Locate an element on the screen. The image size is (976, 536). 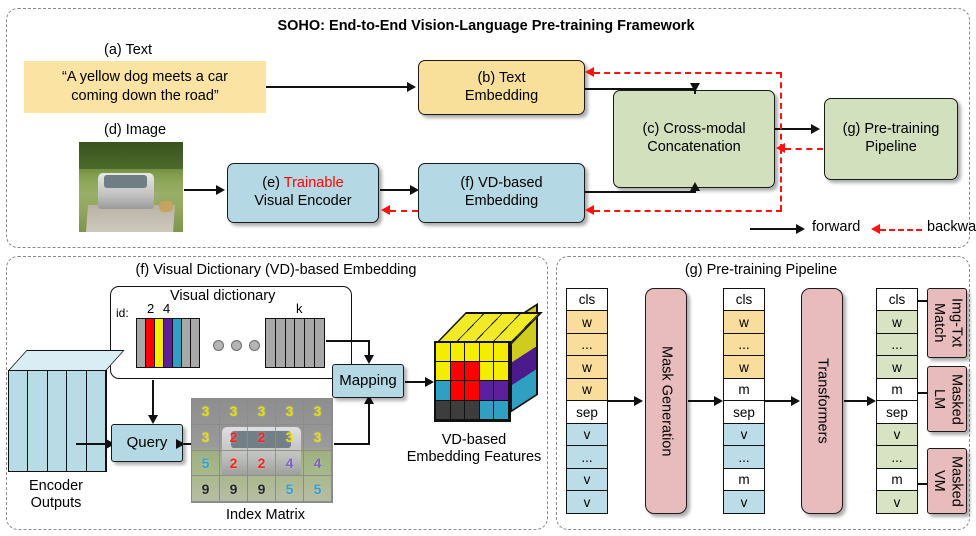
head-masked-vm-label: Masked VM is located at coordinates (947, 481).